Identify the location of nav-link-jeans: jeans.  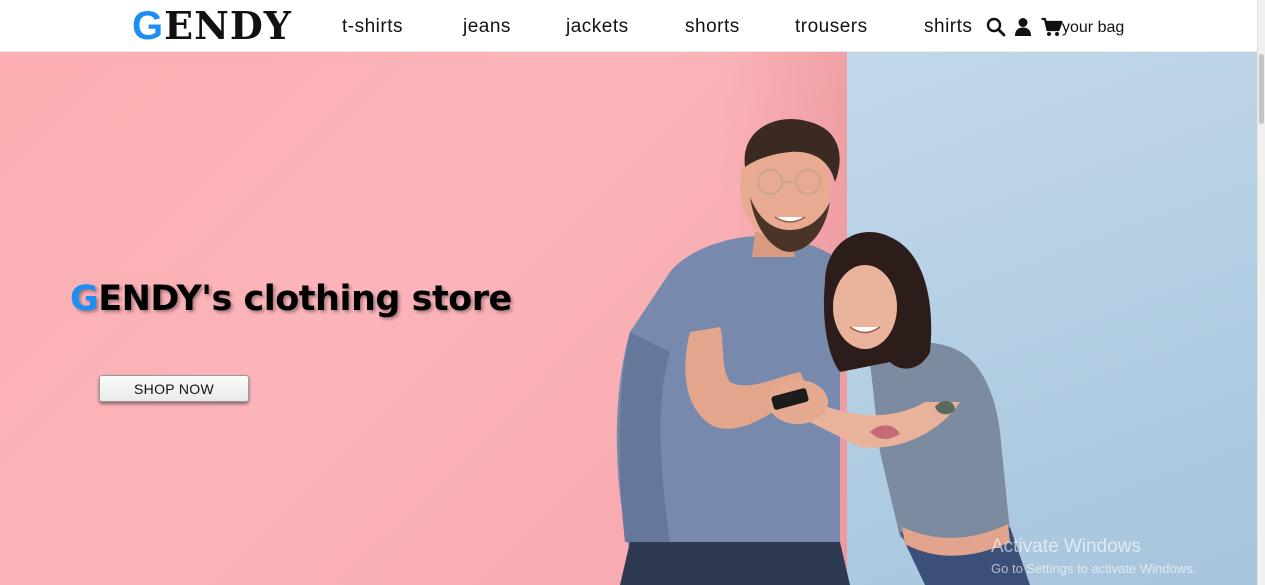
(487, 27).